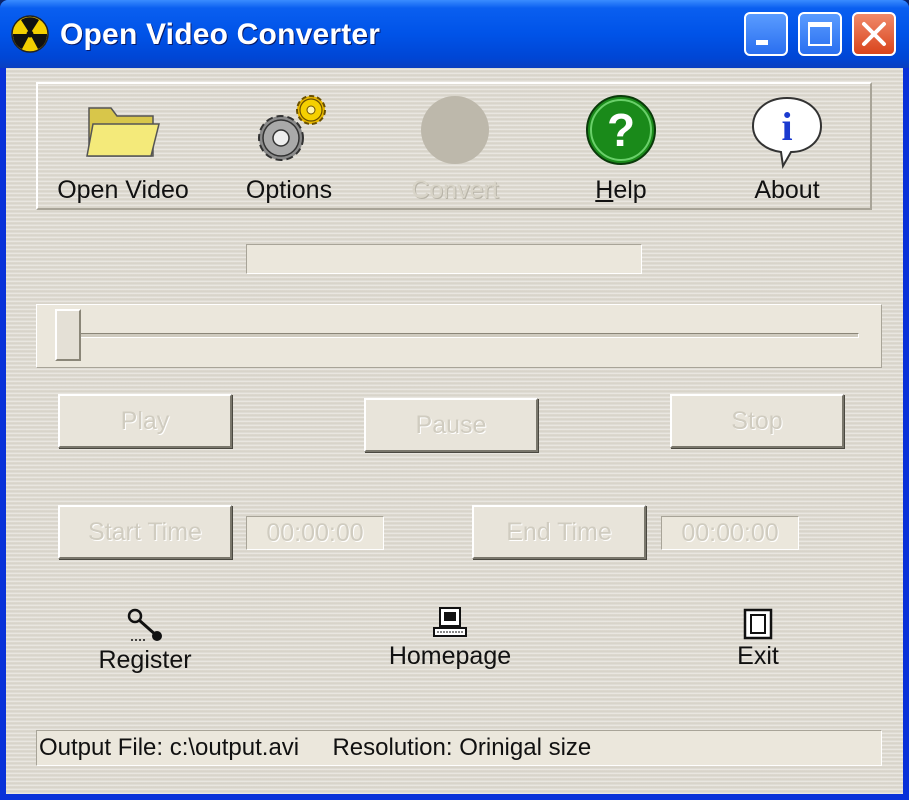  I want to click on about-button: i About, so click(787, 148).